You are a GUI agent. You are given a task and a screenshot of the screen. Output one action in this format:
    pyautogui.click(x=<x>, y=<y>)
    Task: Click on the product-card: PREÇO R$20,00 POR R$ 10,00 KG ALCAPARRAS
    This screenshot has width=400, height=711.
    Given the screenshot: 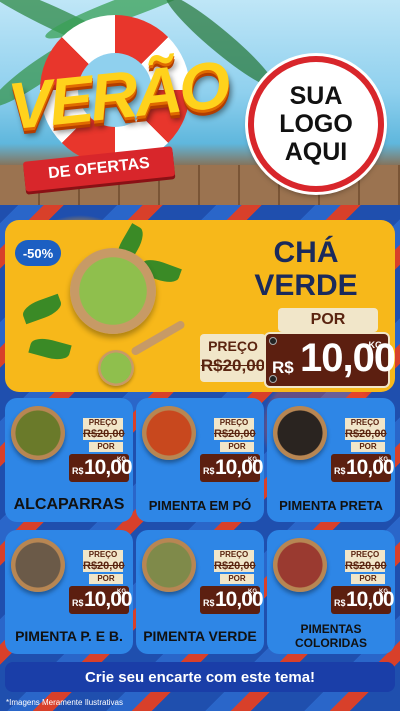 What is the action you would take?
    pyautogui.click(x=69, y=460)
    